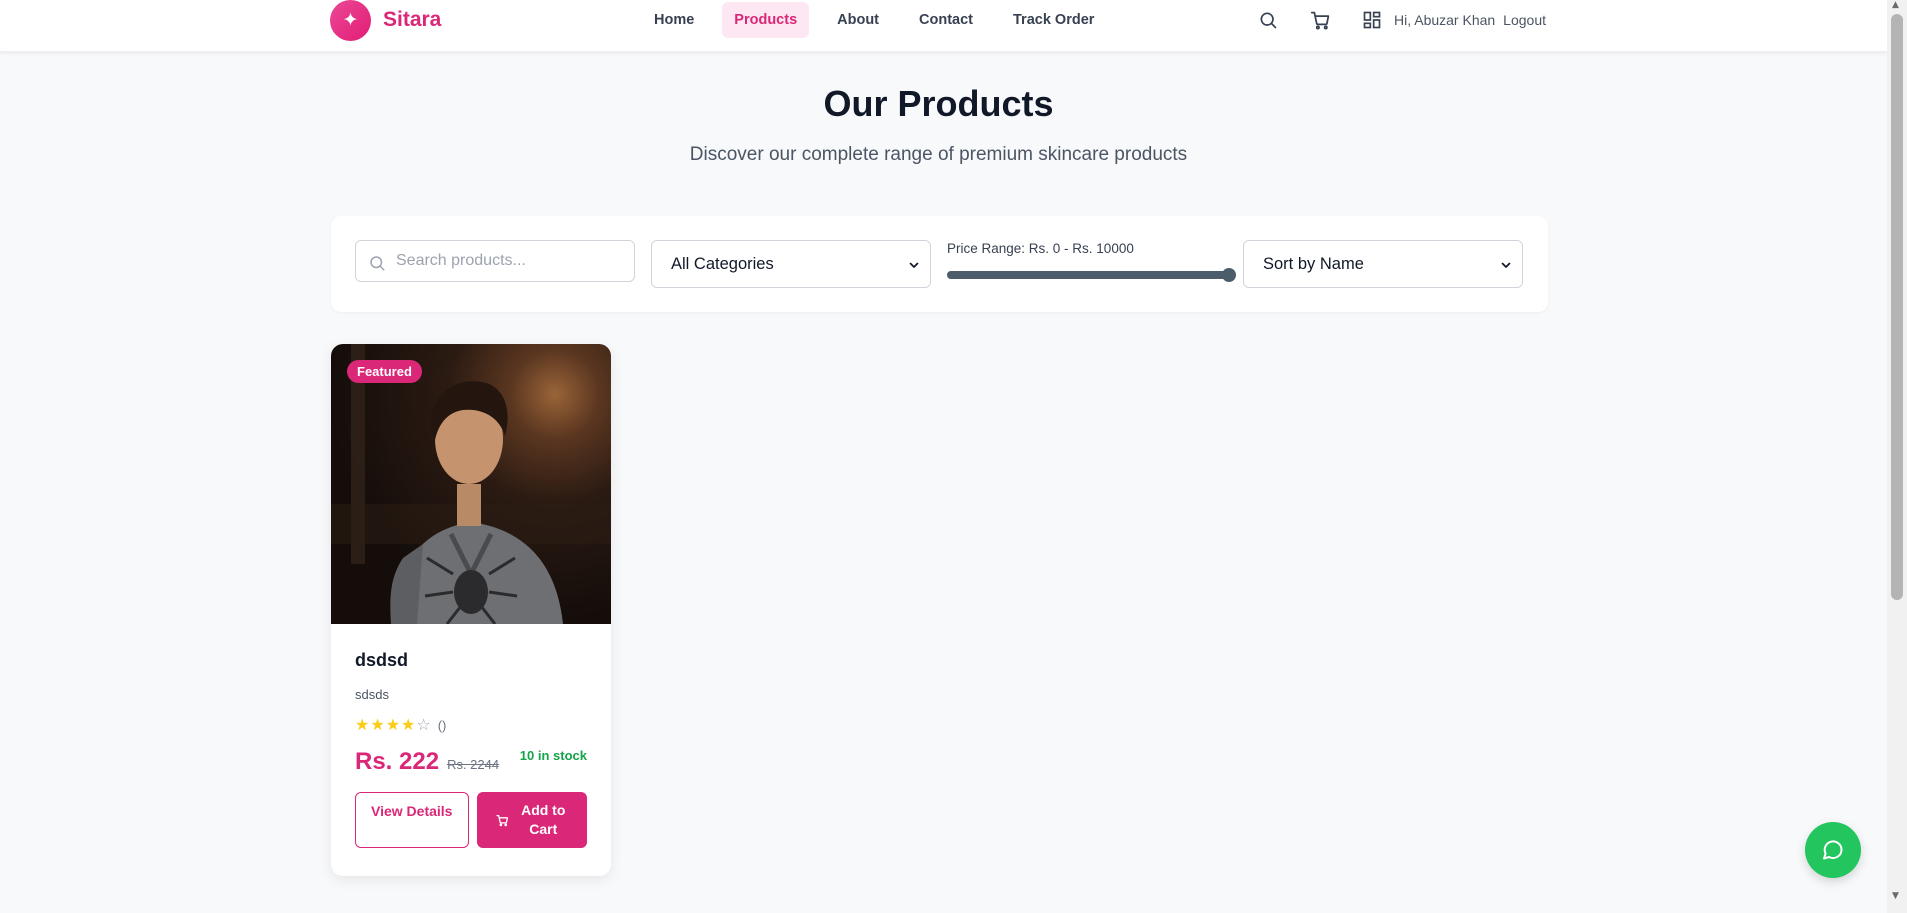  I want to click on price-range-label: Price Range: Rs. 0 - Rs. 10000, so click(1040, 248).